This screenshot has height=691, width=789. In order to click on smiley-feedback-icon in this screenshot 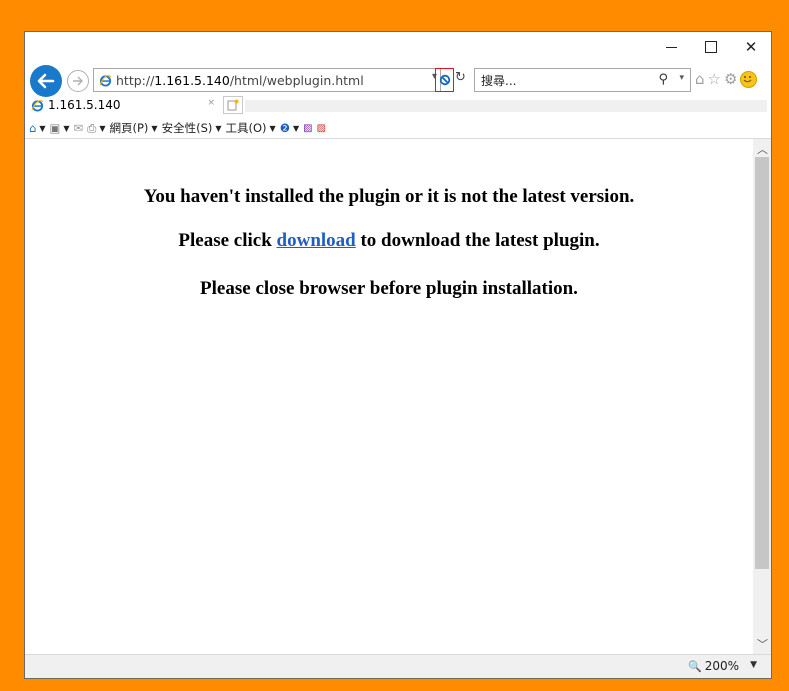, I will do `click(749, 79)`.